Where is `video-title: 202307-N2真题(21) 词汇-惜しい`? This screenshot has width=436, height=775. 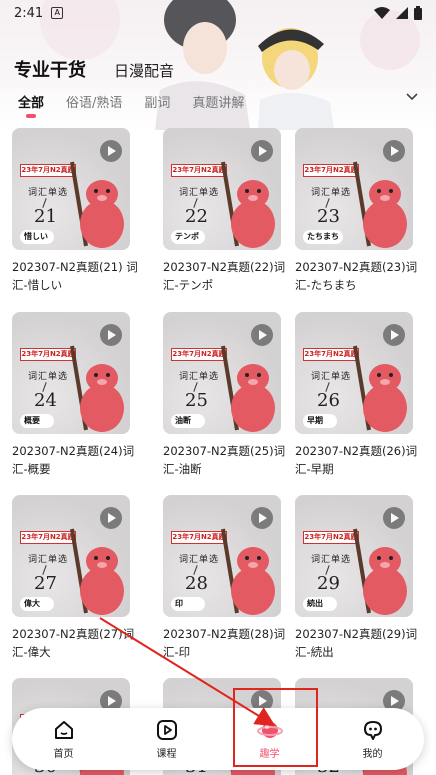
video-title: 202307-N2真题(21) 词汇-惜しい is located at coordinates (75, 276).